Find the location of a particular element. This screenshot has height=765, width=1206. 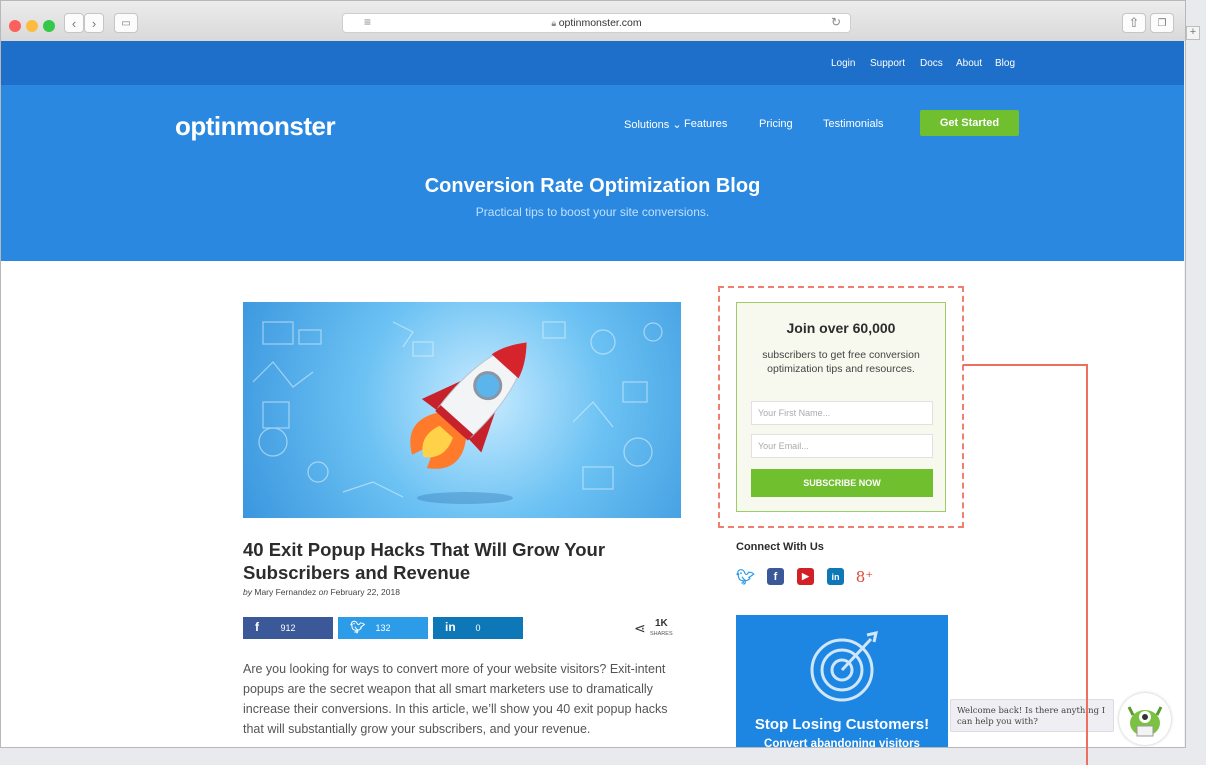

browser-toolbar: ‹ › ▭ ≡ 🔒︎ optinmonster.com ↻ ⇧ ❐ is located at coordinates (593, 21).